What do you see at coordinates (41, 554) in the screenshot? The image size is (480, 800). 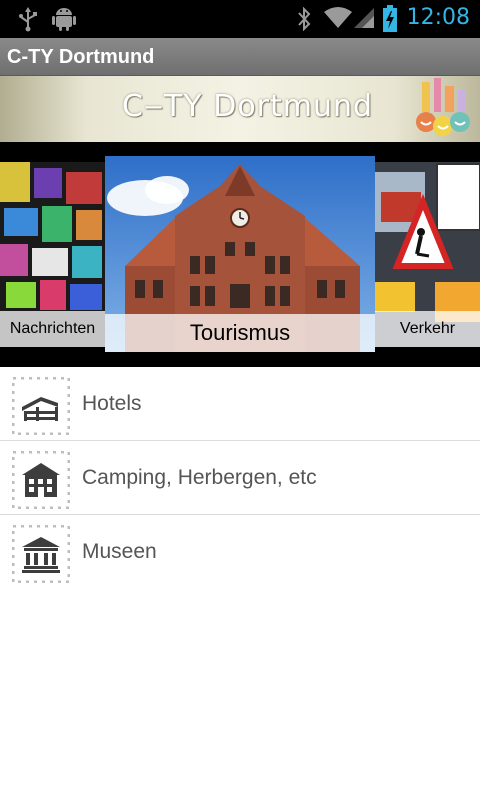 I see `museum-icon` at bounding box center [41, 554].